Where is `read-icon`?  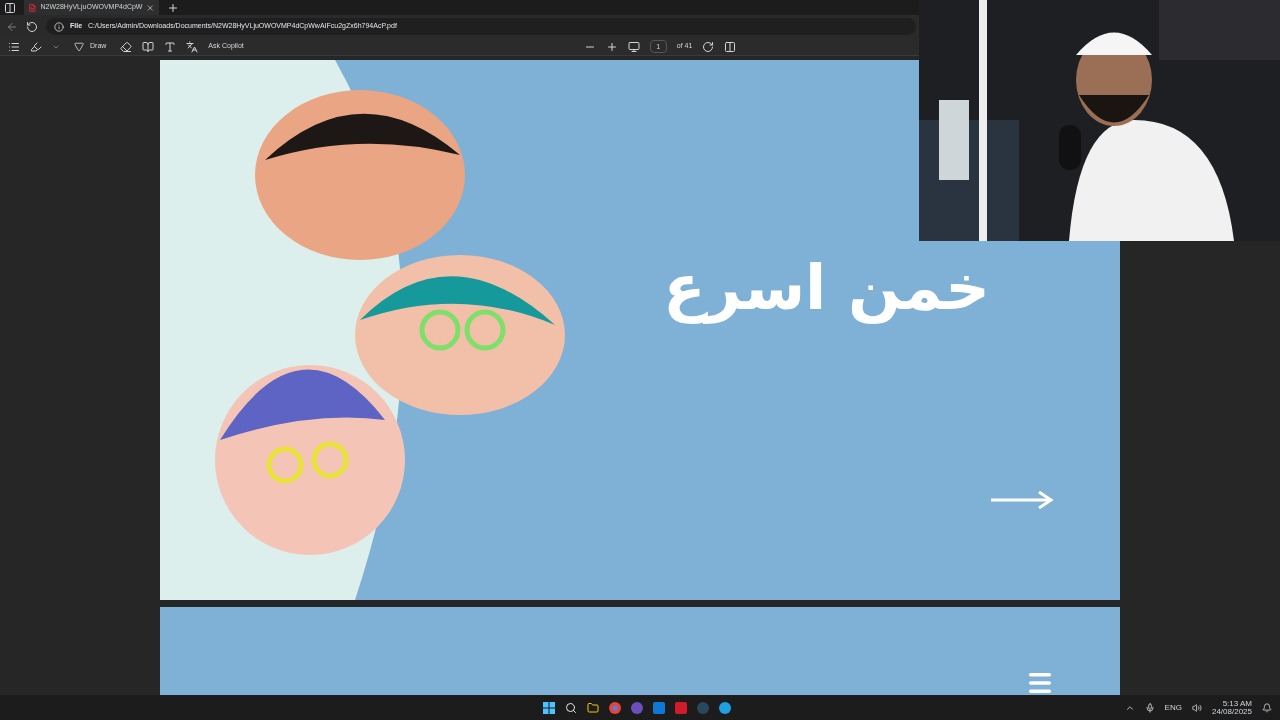
read-icon is located at coordinates (148, 46).